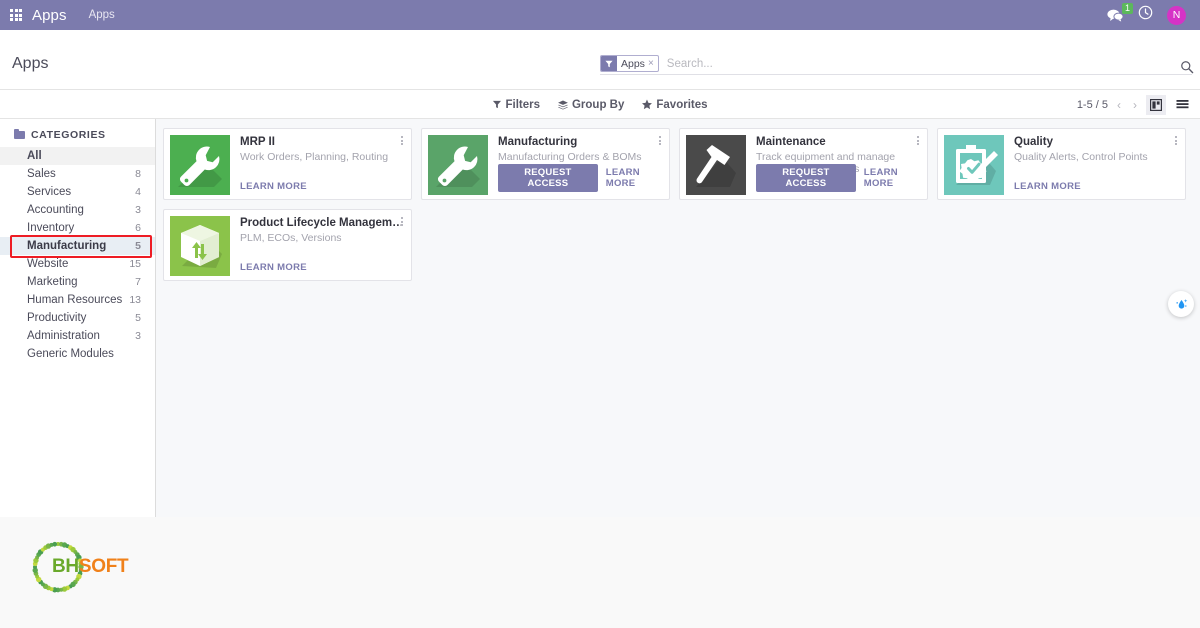 This screenshot has width=1200, height=628. I want to click on logo-primary-text: BH, so click(65, 566).